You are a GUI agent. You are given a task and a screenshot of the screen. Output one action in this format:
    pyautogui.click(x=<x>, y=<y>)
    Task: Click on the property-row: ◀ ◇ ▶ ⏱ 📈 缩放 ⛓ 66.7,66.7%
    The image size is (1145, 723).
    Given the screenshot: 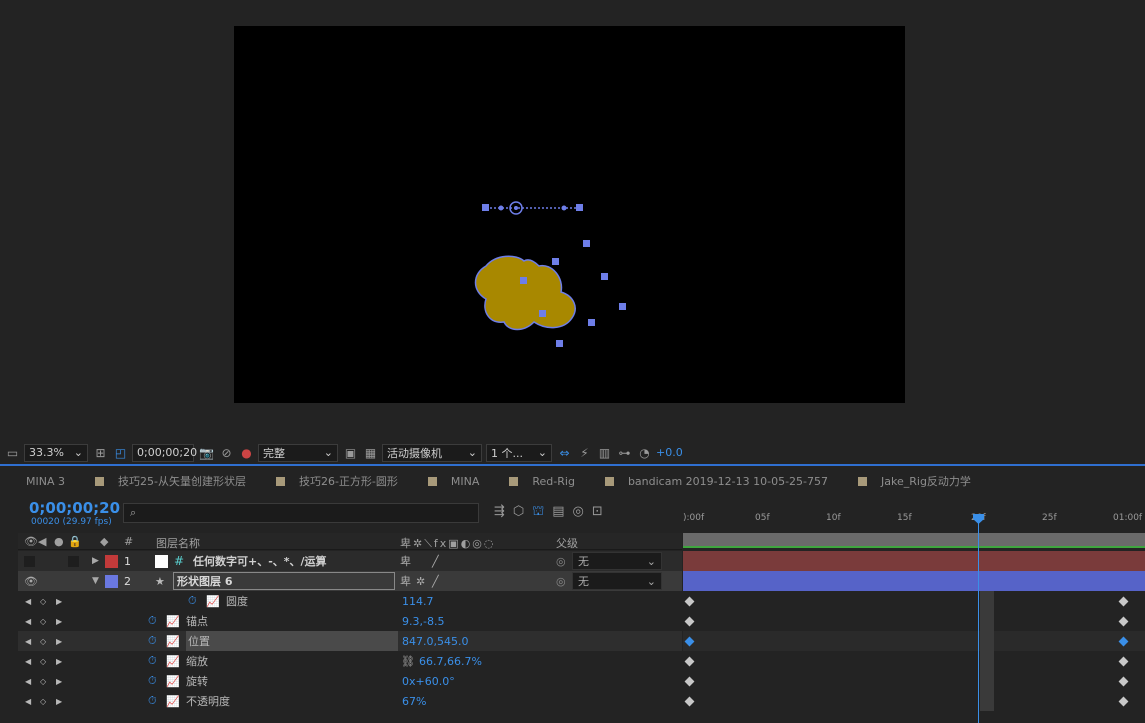 What is the action you would take?
    pyautogui.click(x=350, y=661)
    